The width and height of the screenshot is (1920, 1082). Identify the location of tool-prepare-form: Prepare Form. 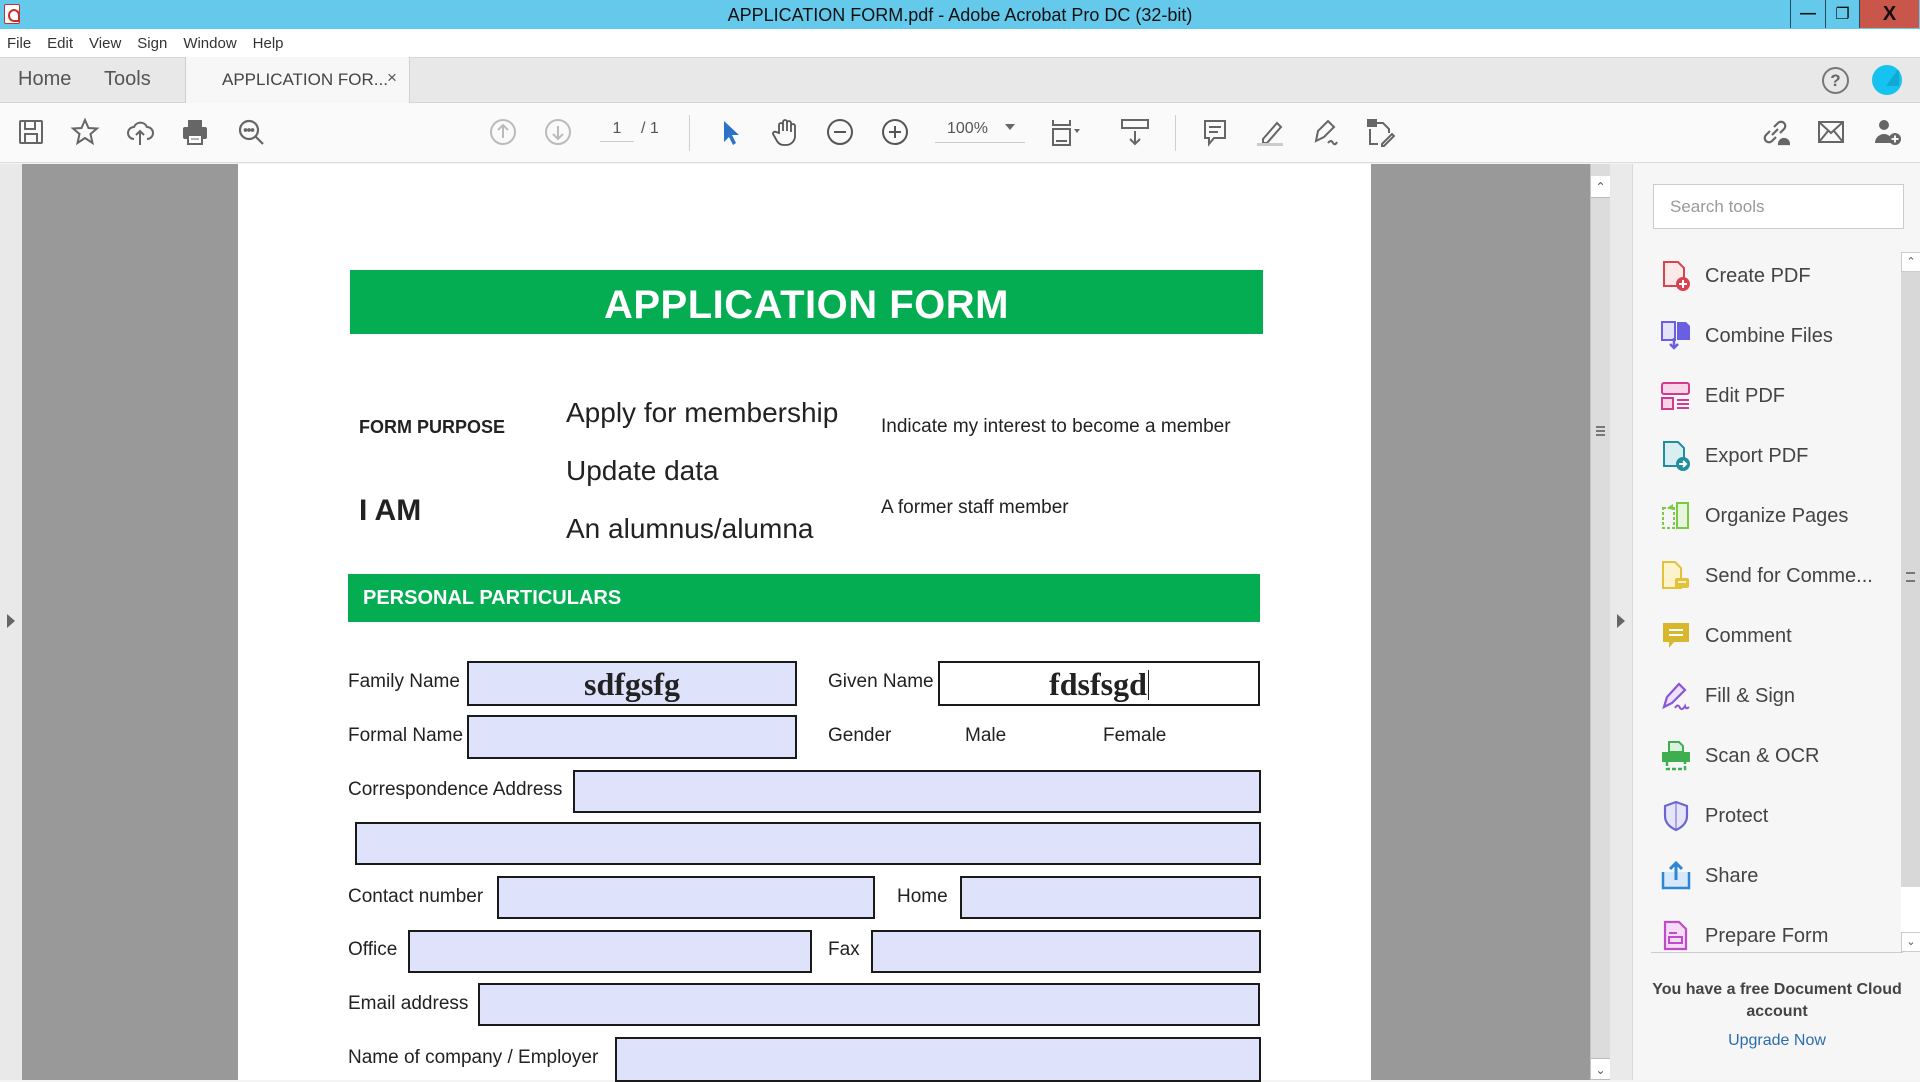
(1775, 940).